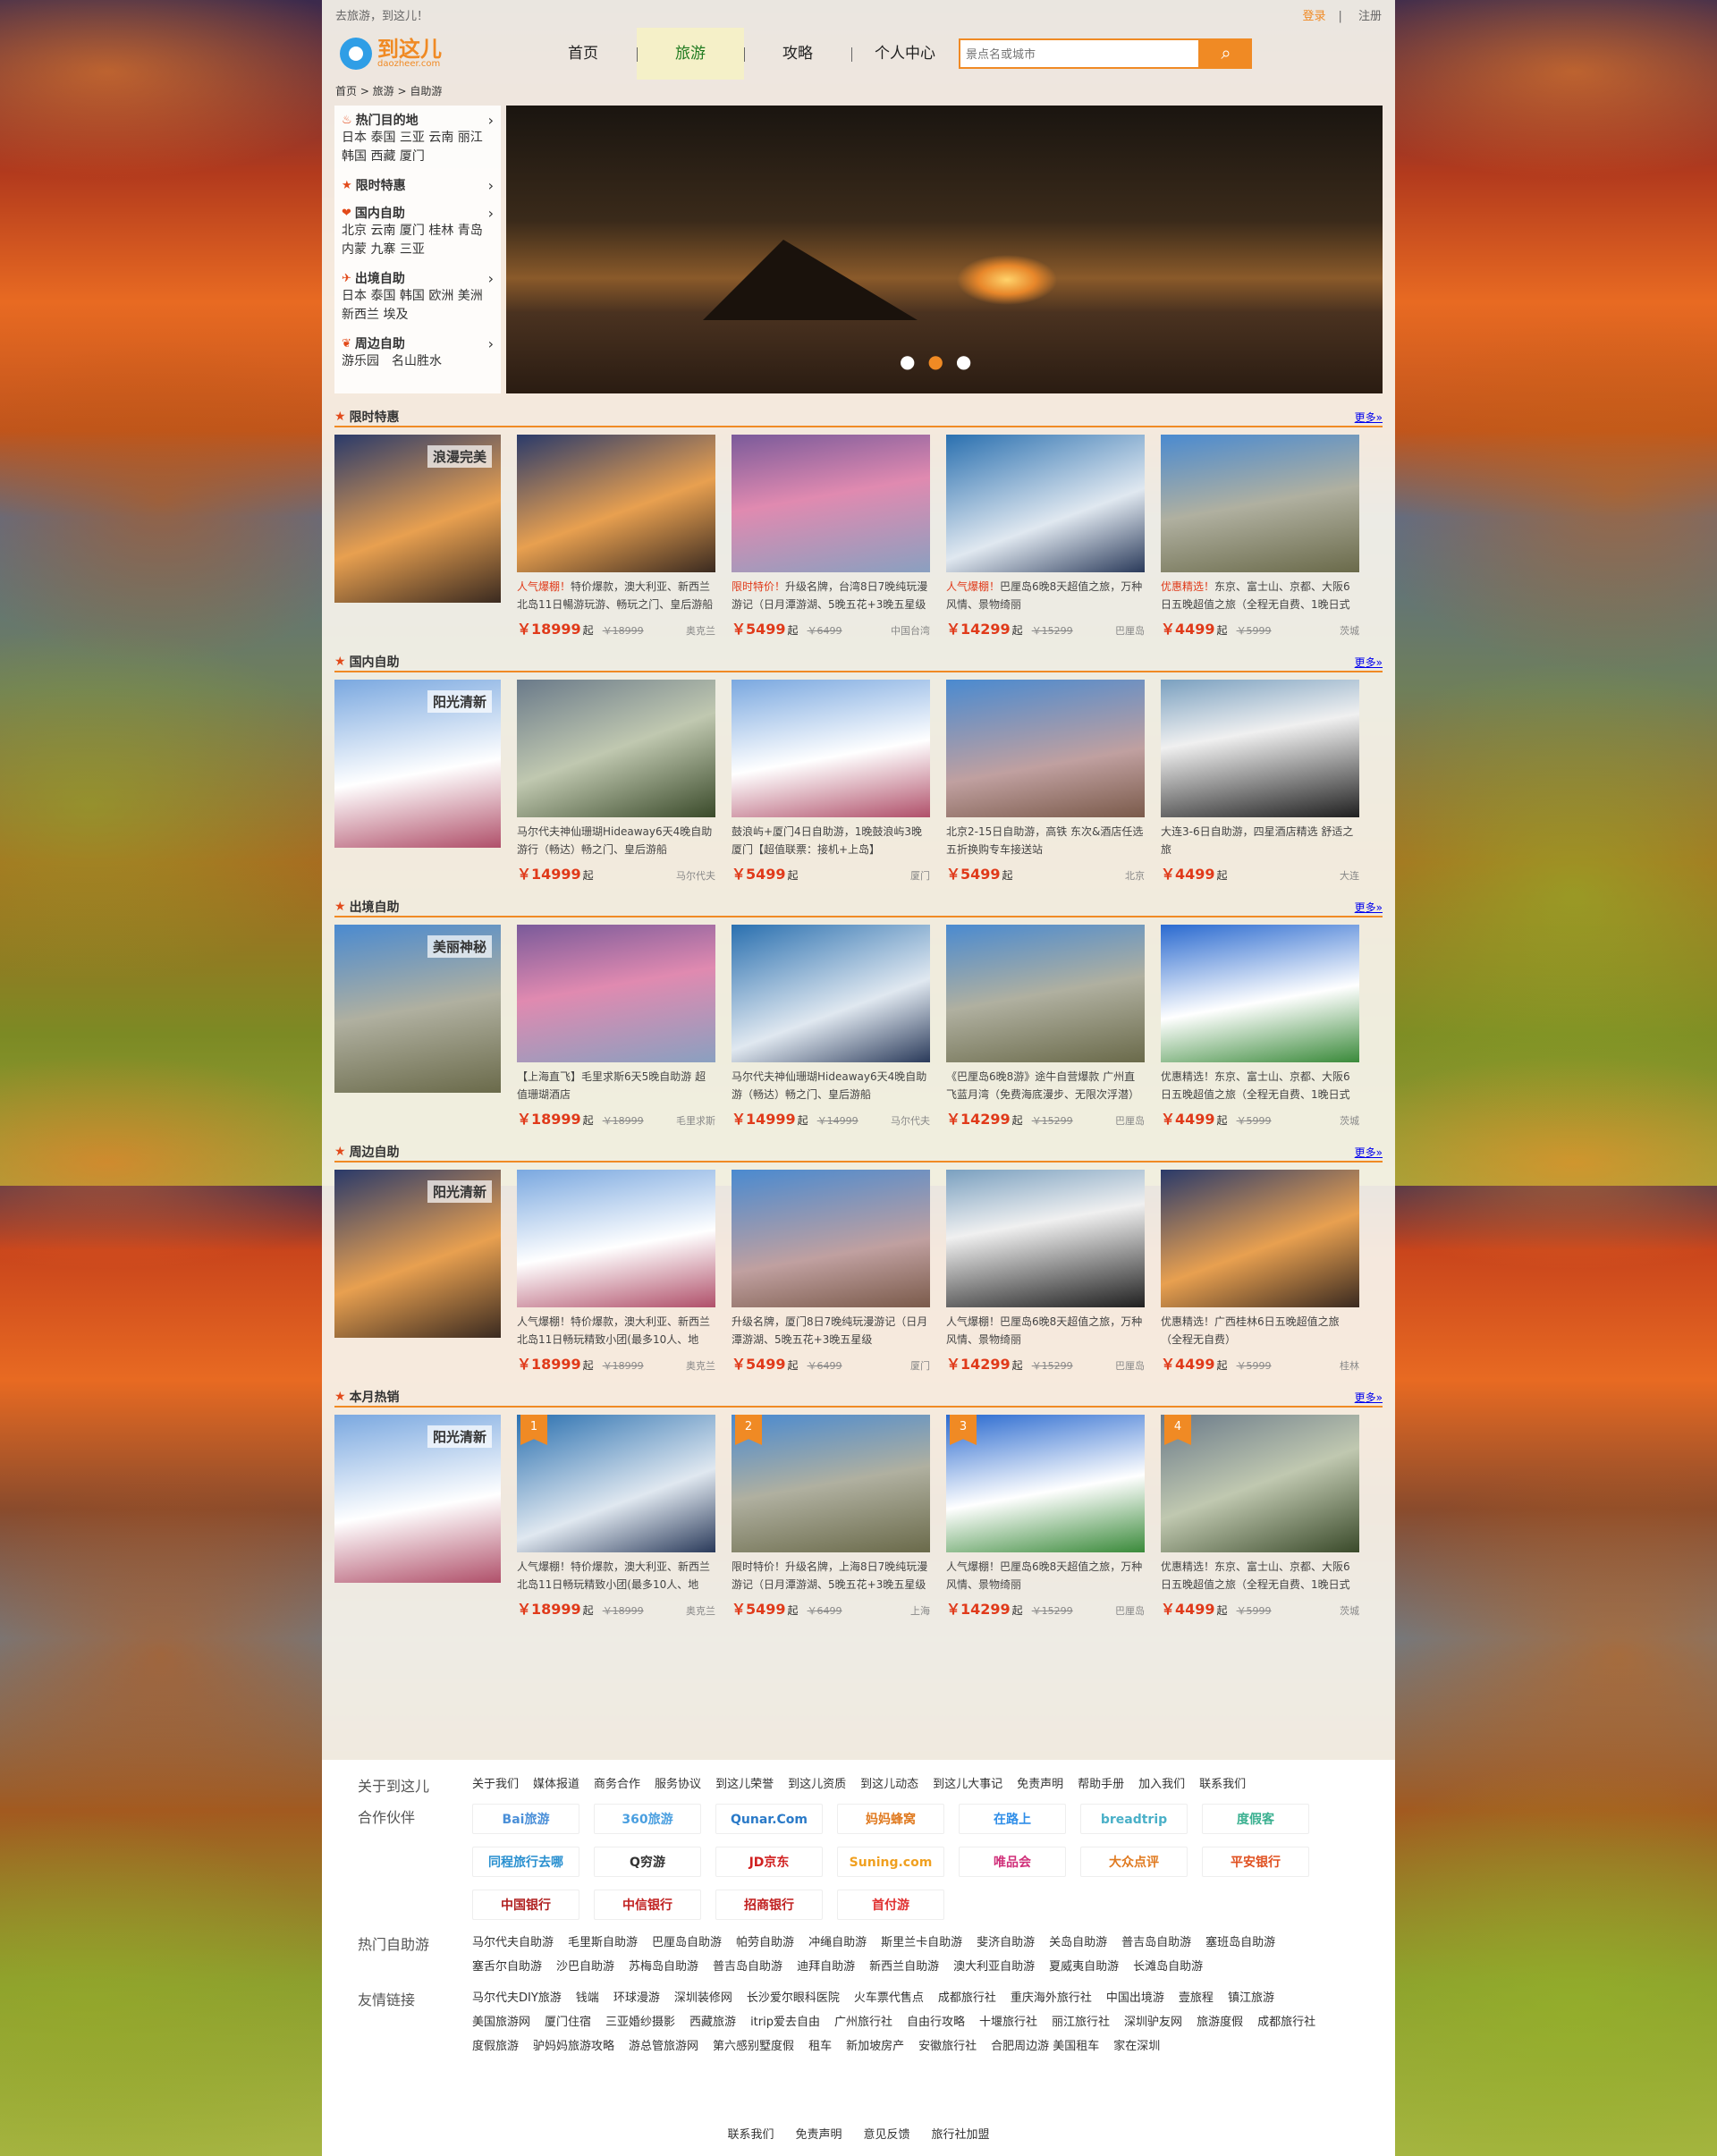  What do you see at coordinates (1045, 840) in the screenshot?
I see `product-title: 北京2-15日自助游，高铁 东次&酒店任选五折换购专车接送站` at bounding box center [1045, 840].